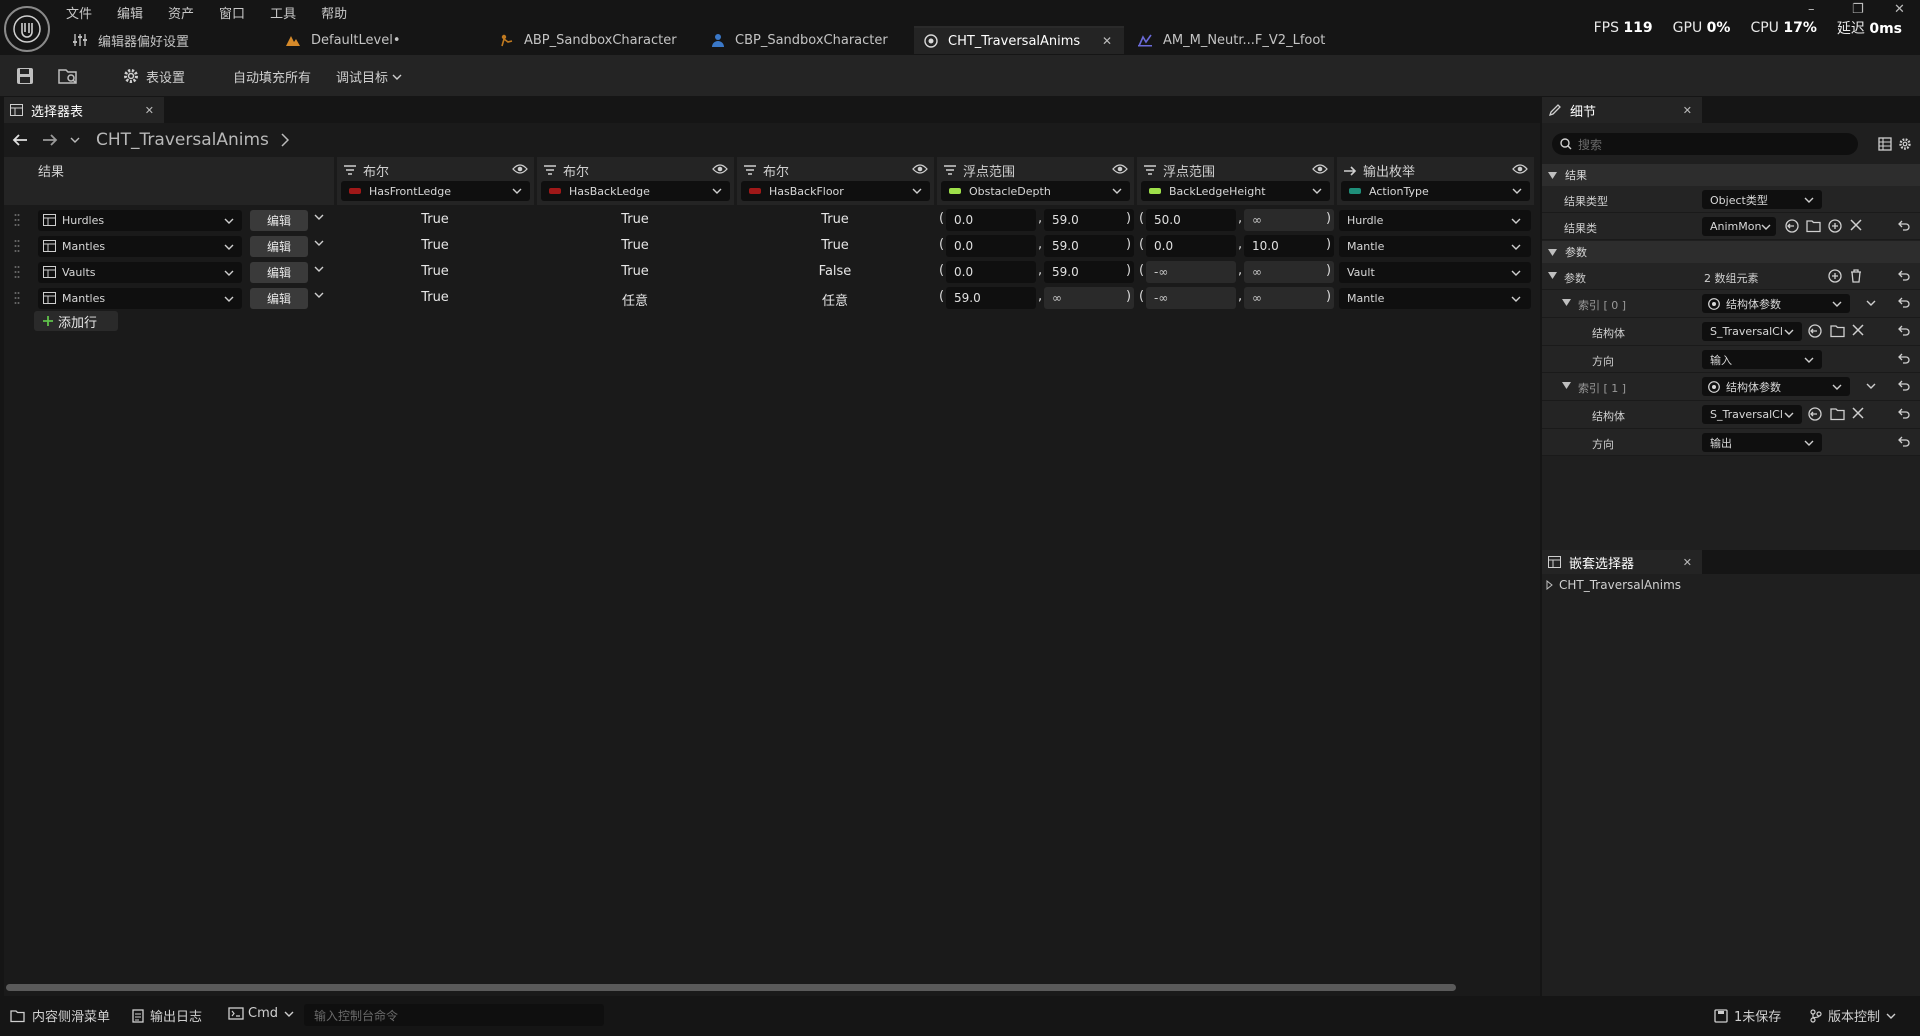  I want to click on back-ledge-height-min-input: 50.0, so click(1191, 220).